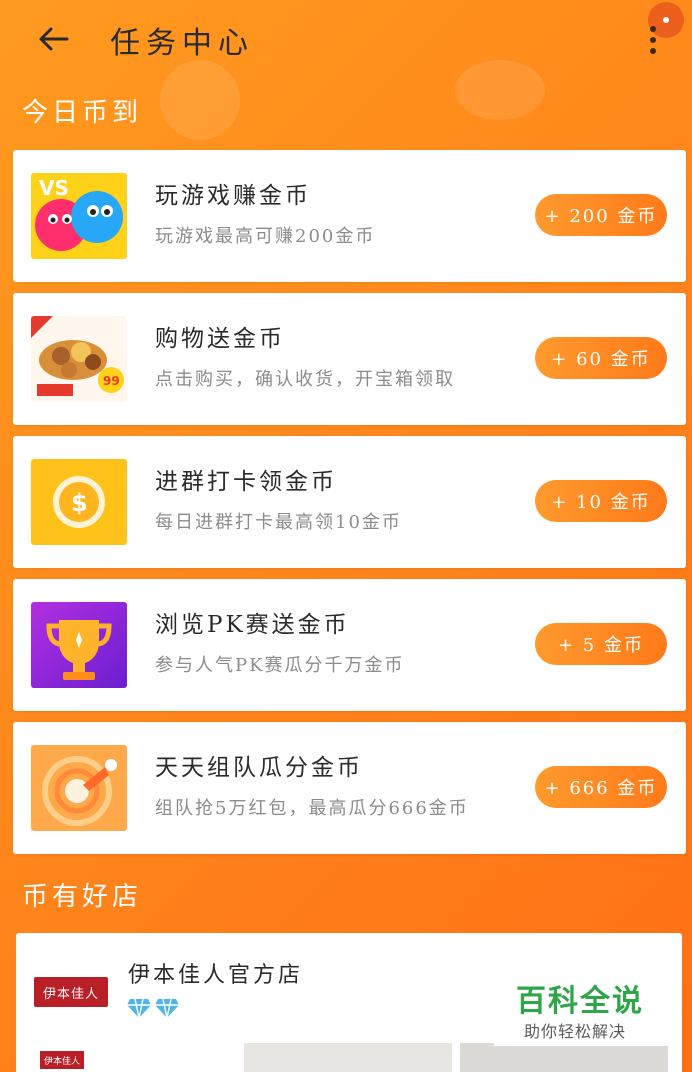 Image resolution: width=692 pixels, height=1072 pixels. Describe the element at coordinates (220, 339) in the screenshot. I see `task-title: 购物送金币` at that location.